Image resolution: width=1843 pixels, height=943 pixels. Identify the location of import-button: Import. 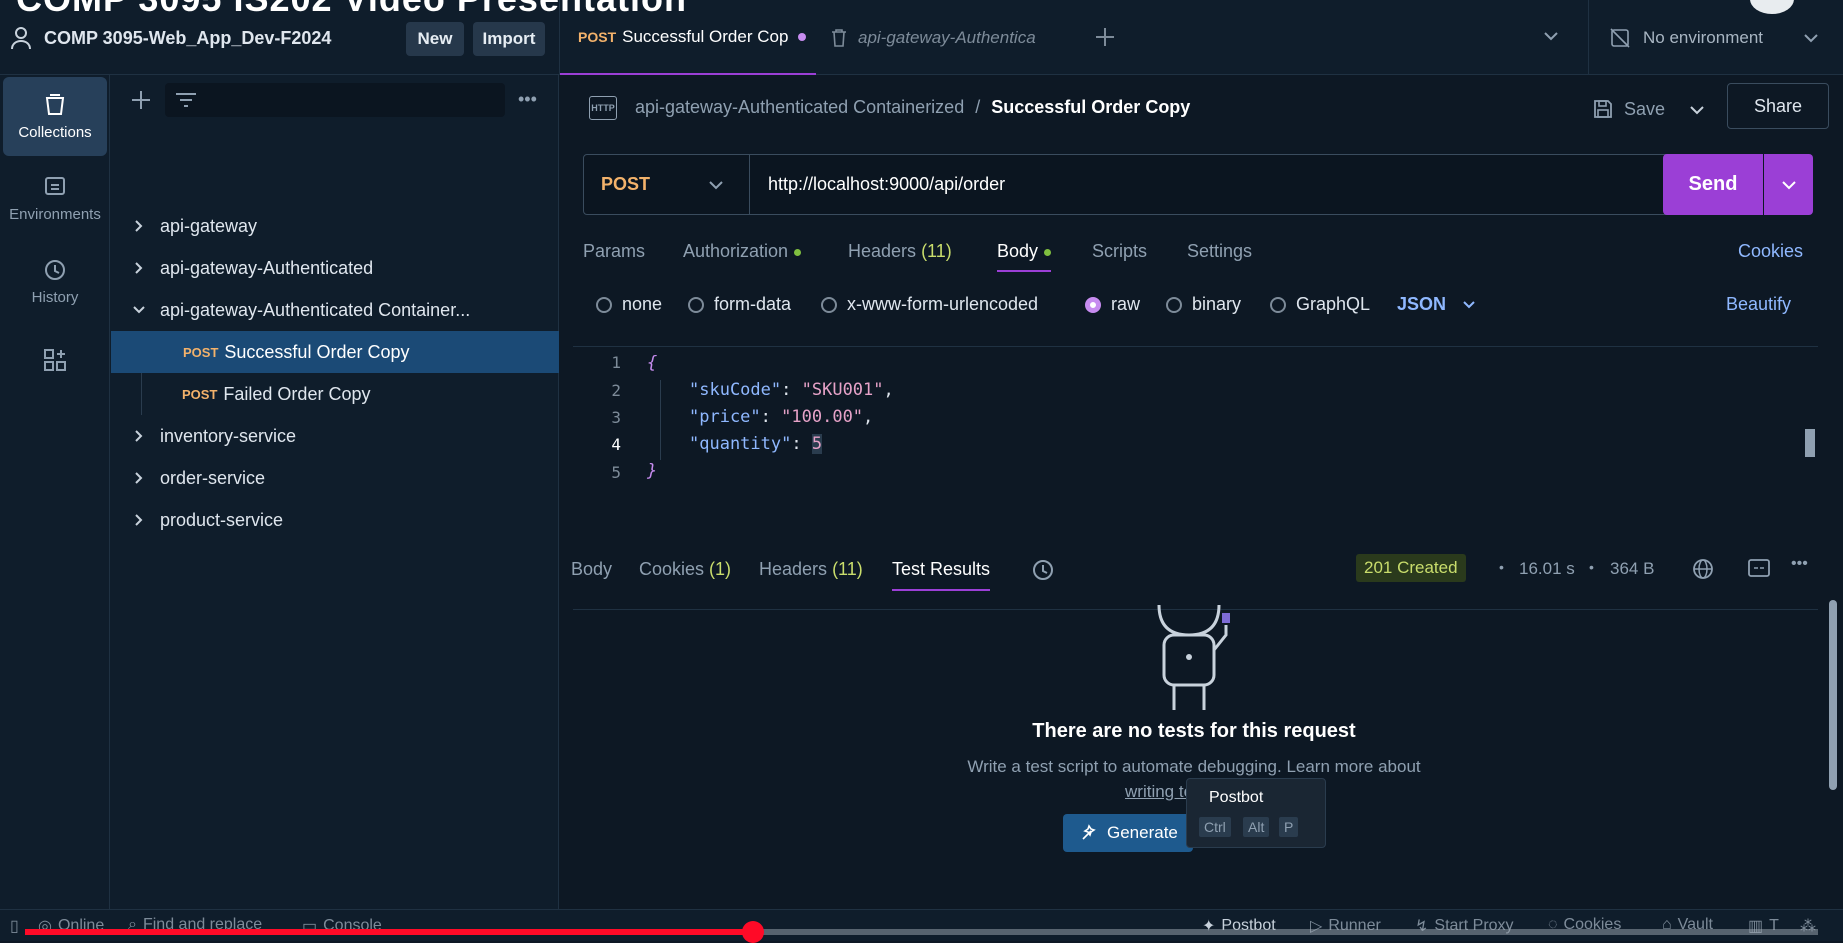
(509, 39).